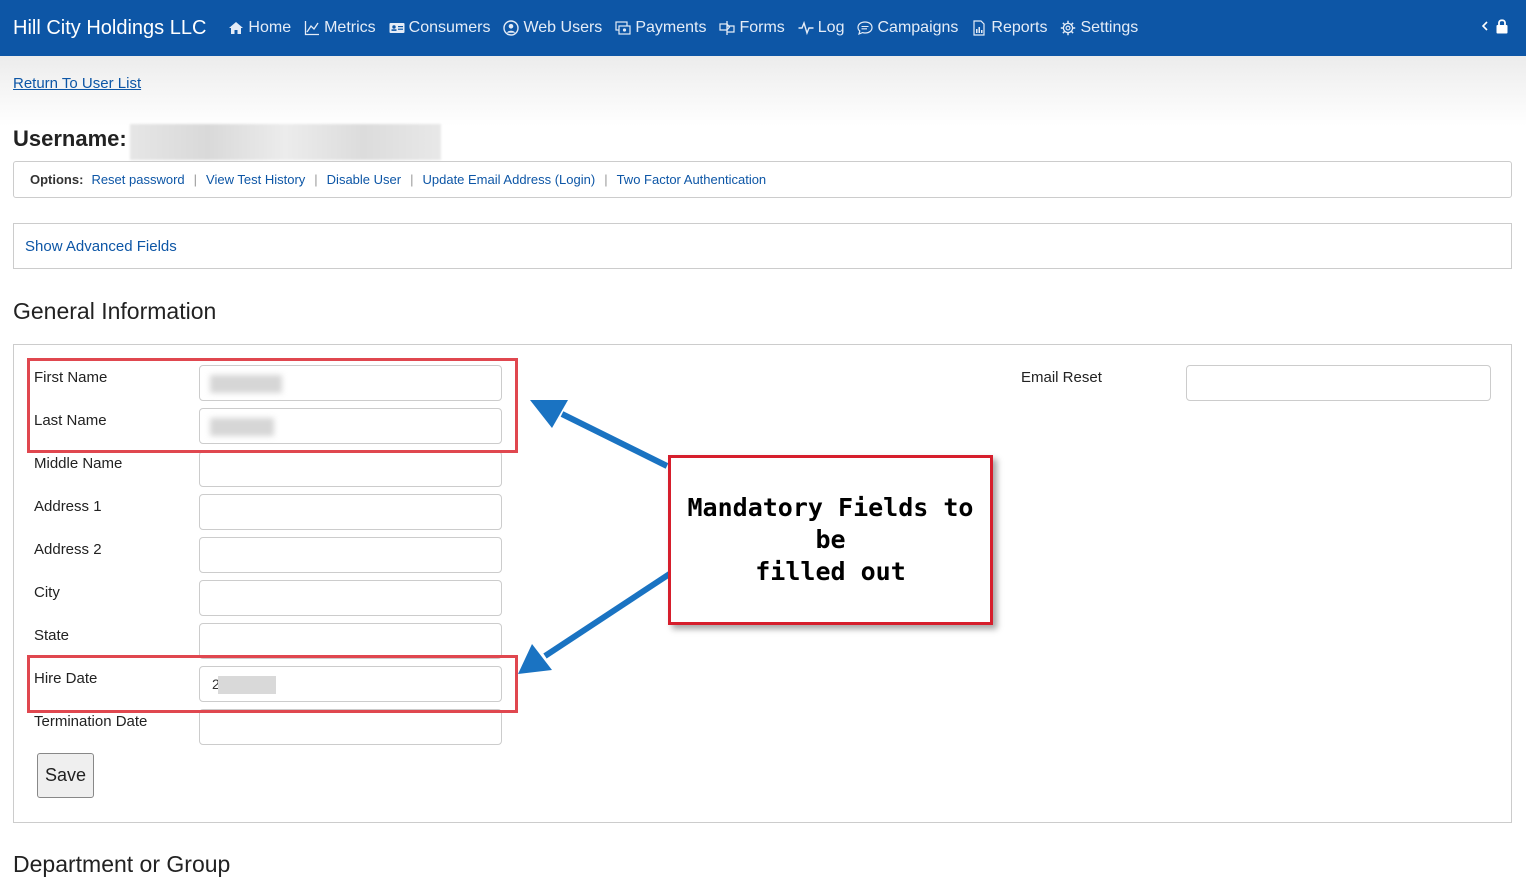 This screenshot has width=1526, height=878. What do you see at coordinates (511, 28) in the screenshot?
I see `user-circle-icon` at bounding box center [511, 28].